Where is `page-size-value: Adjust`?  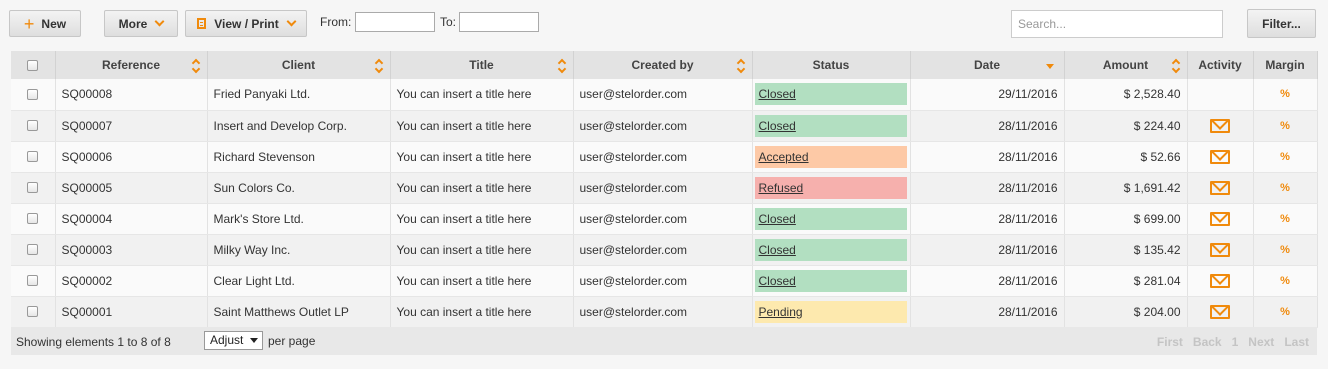 page-size-value: Adjust is located at coordinates (227, 340).